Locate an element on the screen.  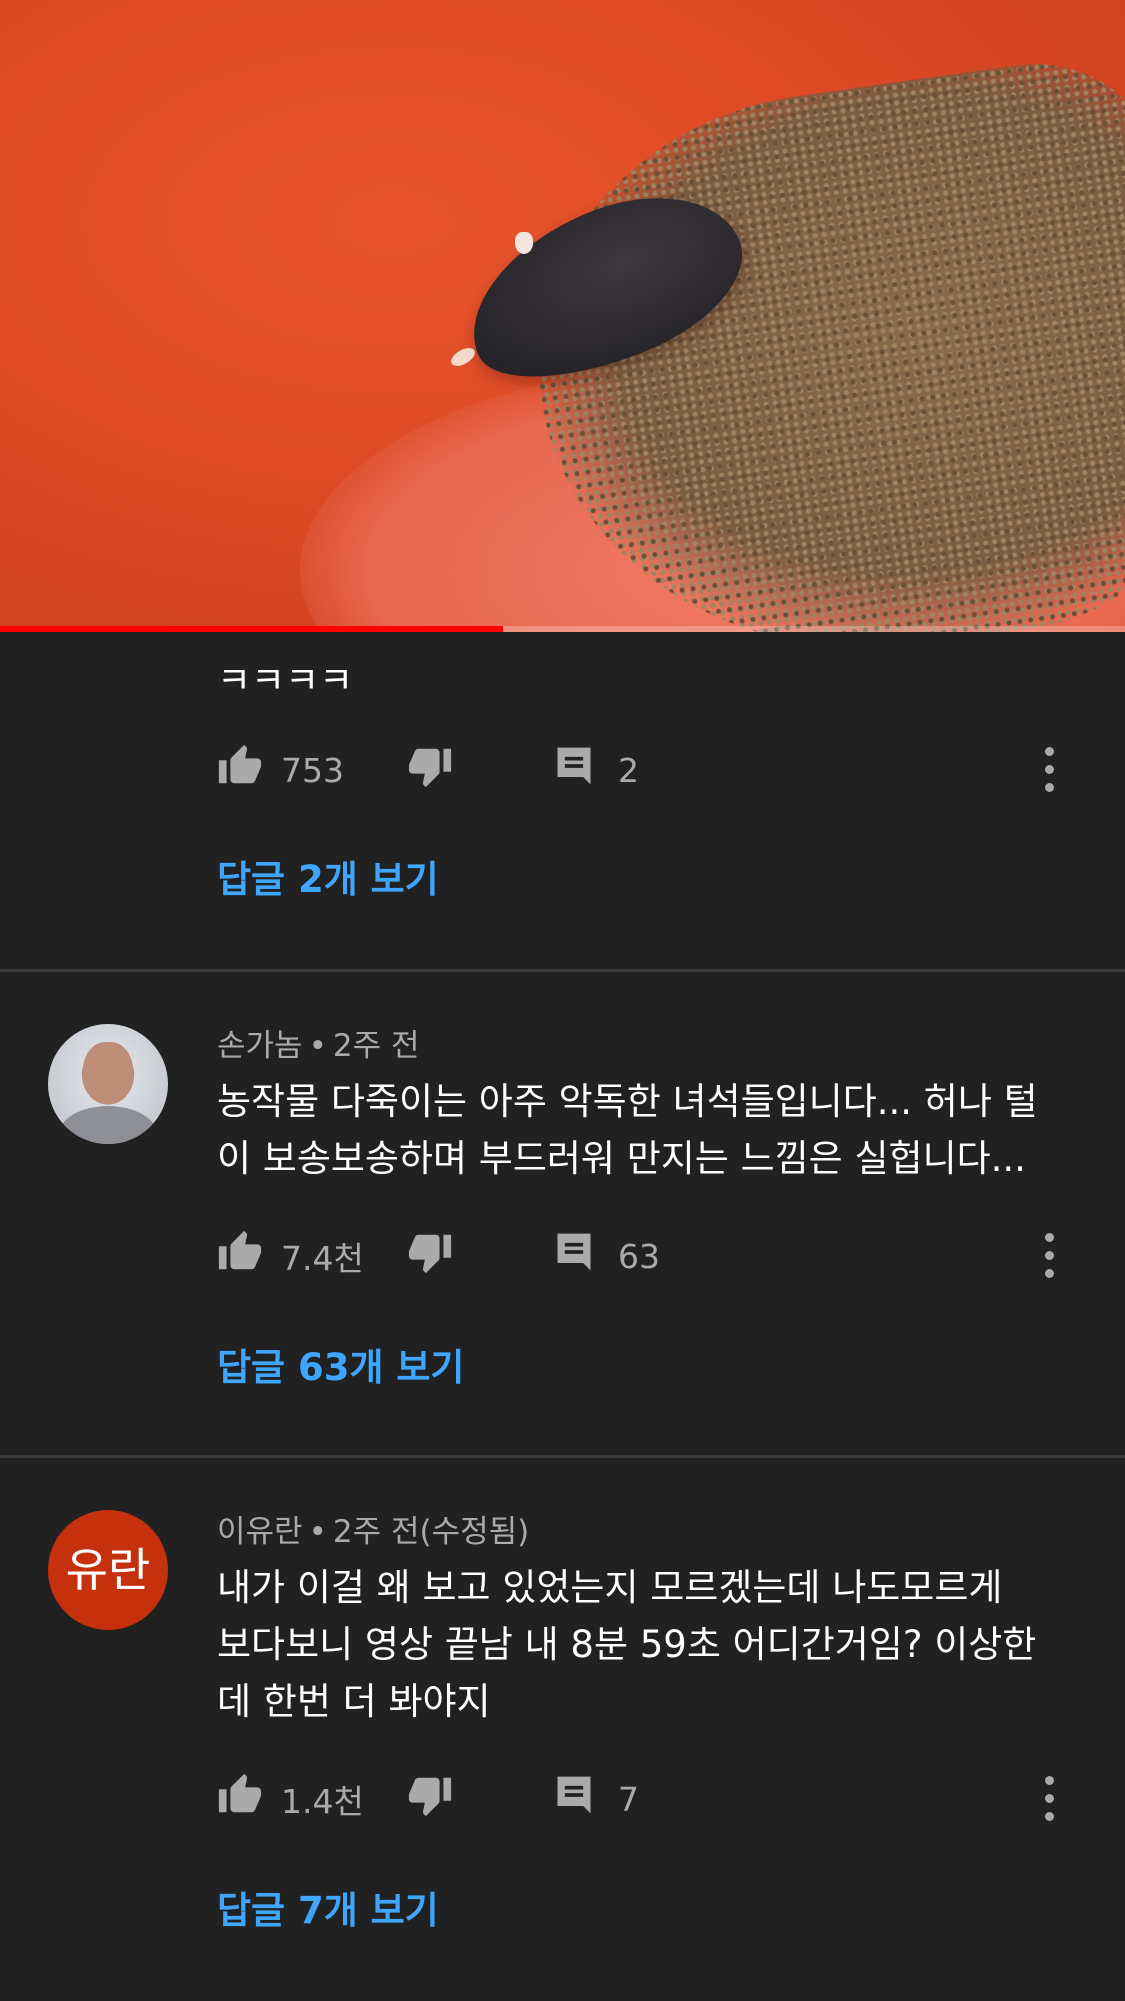
comment-time: 2주 전 is located at coordinates (376, 1046).